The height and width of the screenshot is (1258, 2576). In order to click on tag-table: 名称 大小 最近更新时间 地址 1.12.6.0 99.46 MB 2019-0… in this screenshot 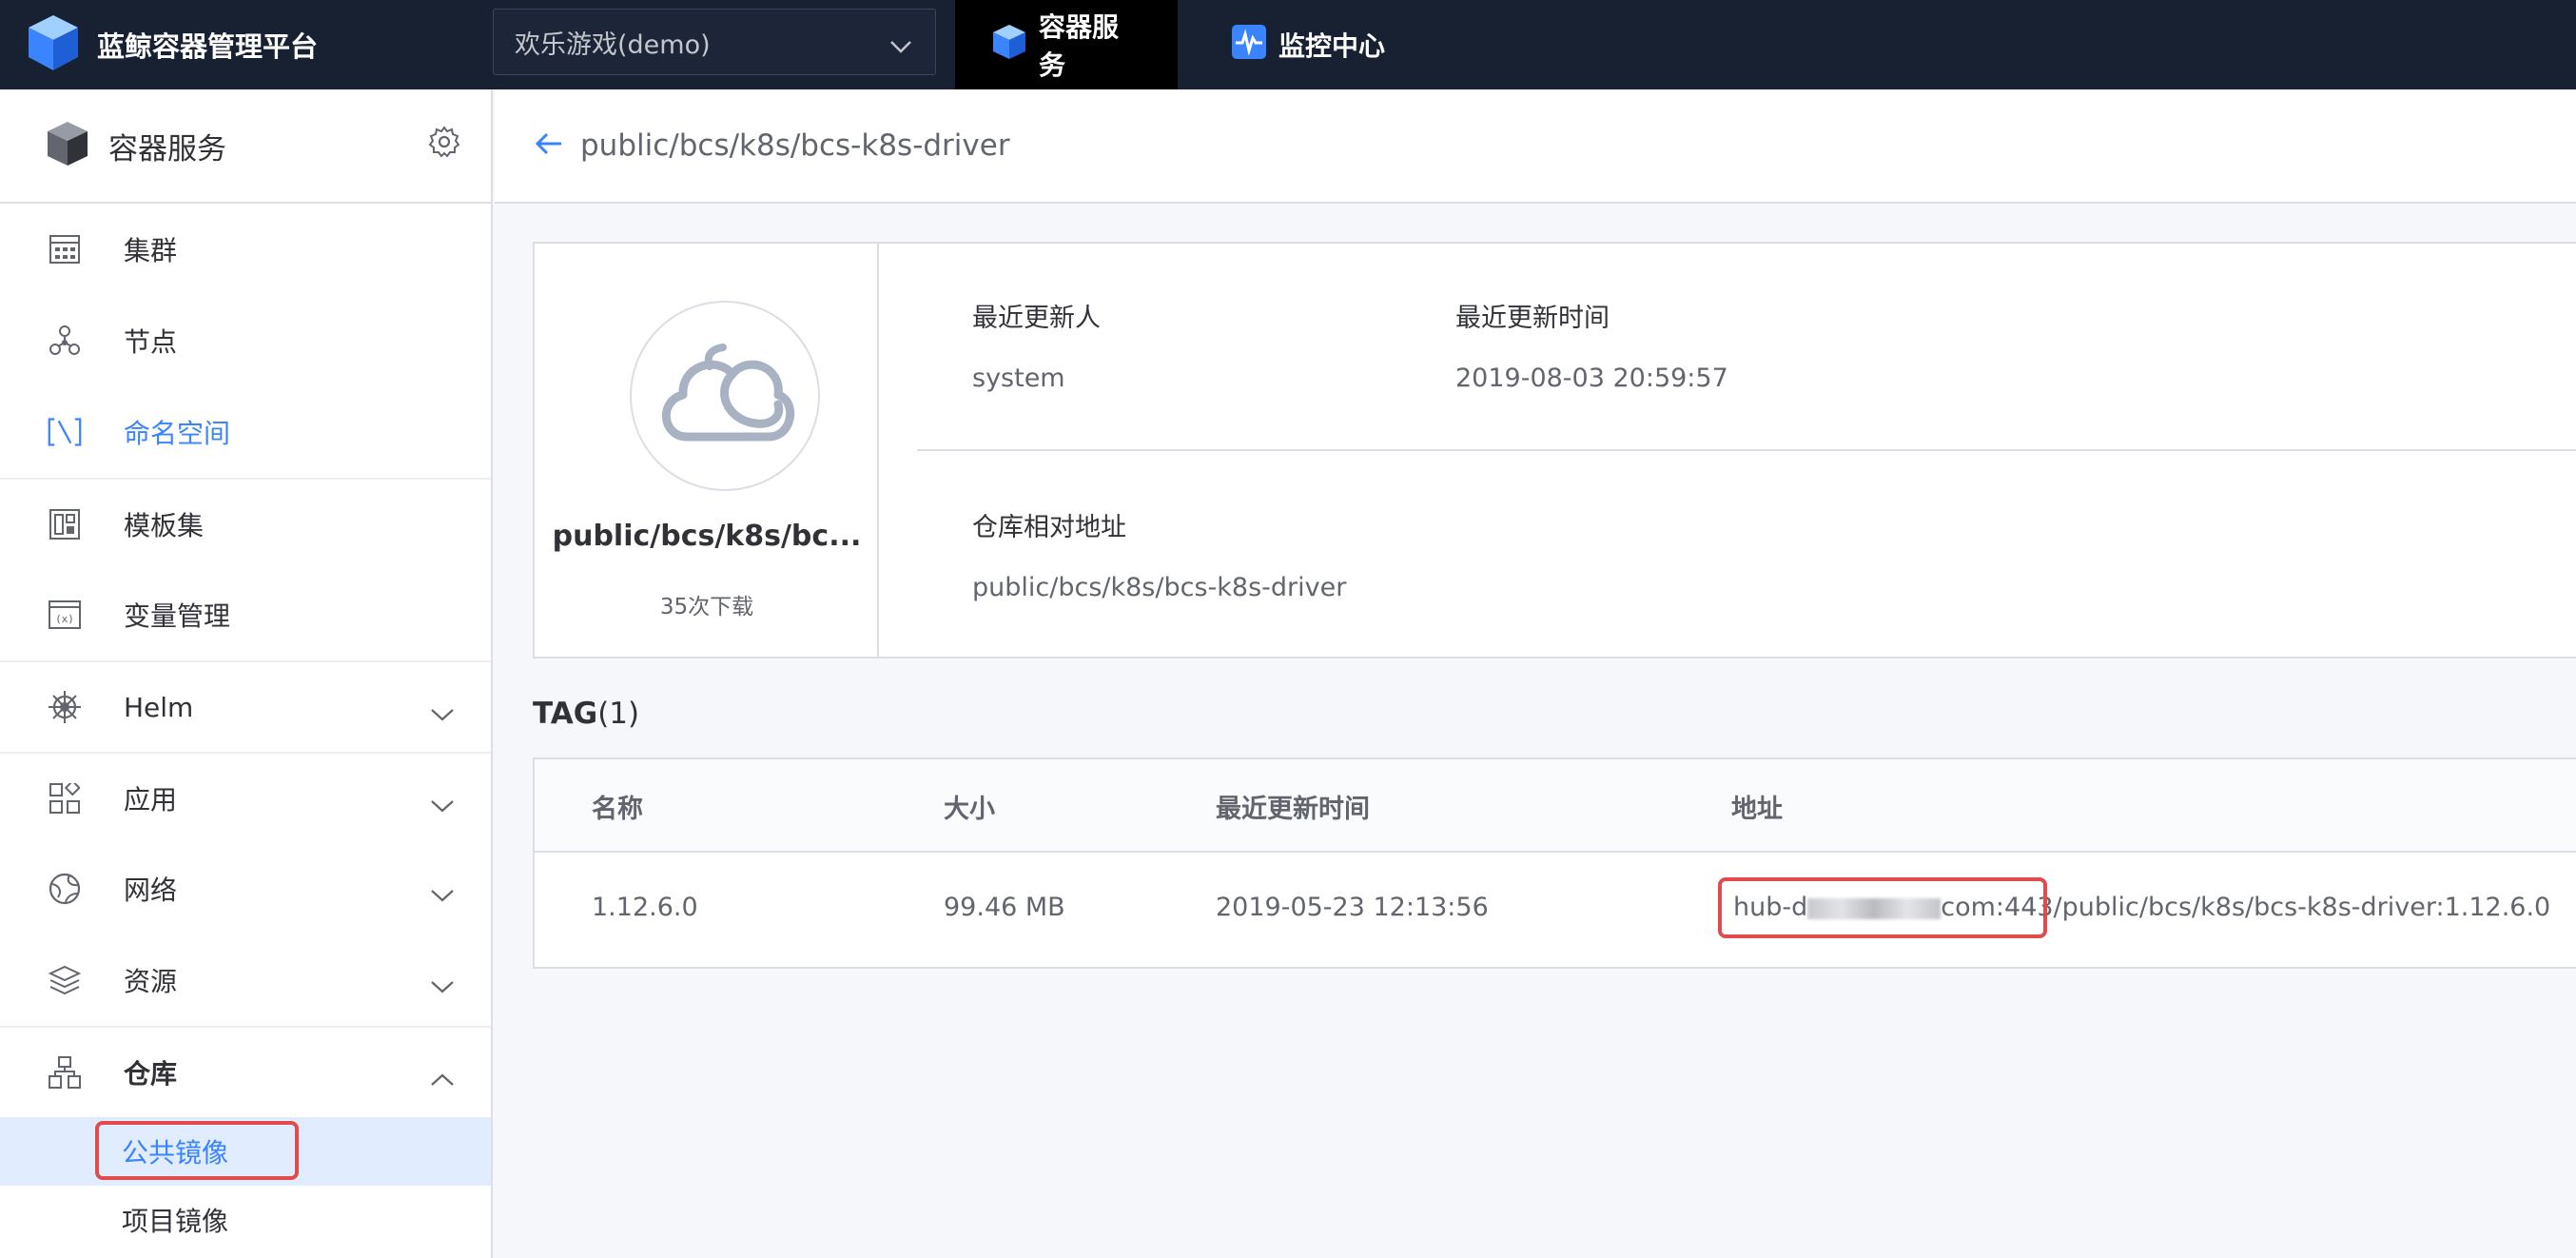, I will do `click(1554, 863)`.